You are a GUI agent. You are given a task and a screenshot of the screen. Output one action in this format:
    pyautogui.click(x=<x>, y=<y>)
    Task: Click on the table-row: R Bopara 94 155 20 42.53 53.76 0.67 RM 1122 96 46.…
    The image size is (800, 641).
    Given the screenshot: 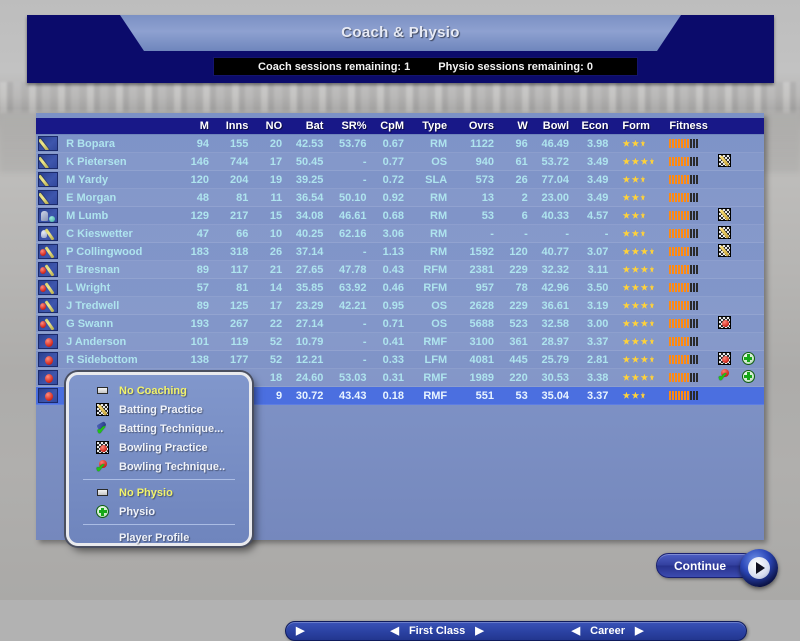 What is the action you would take?
    pyautogui.click(x=400, y=144)
    